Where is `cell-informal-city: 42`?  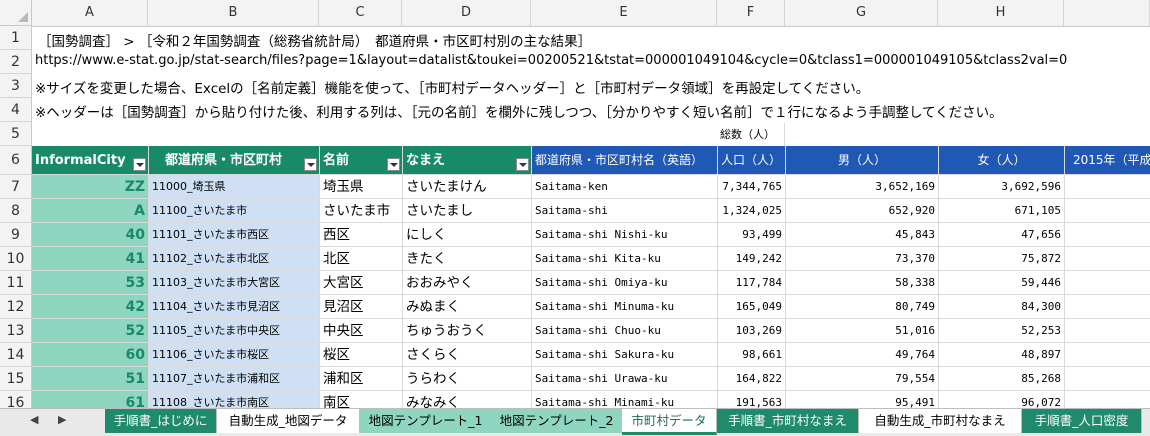
cell-informal-city: 42 is located at coordinates (90, 307).